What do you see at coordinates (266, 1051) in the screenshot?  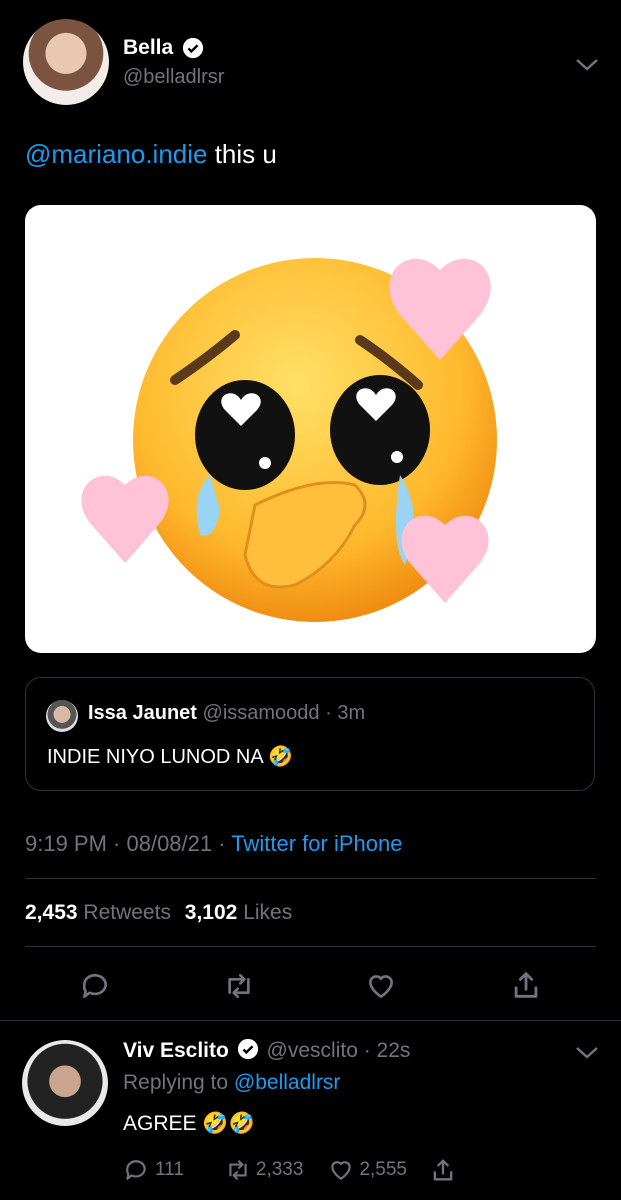 I see `reply-header: Viv Esclito @vesclito · 22s` at bounding box center [266, 1051].